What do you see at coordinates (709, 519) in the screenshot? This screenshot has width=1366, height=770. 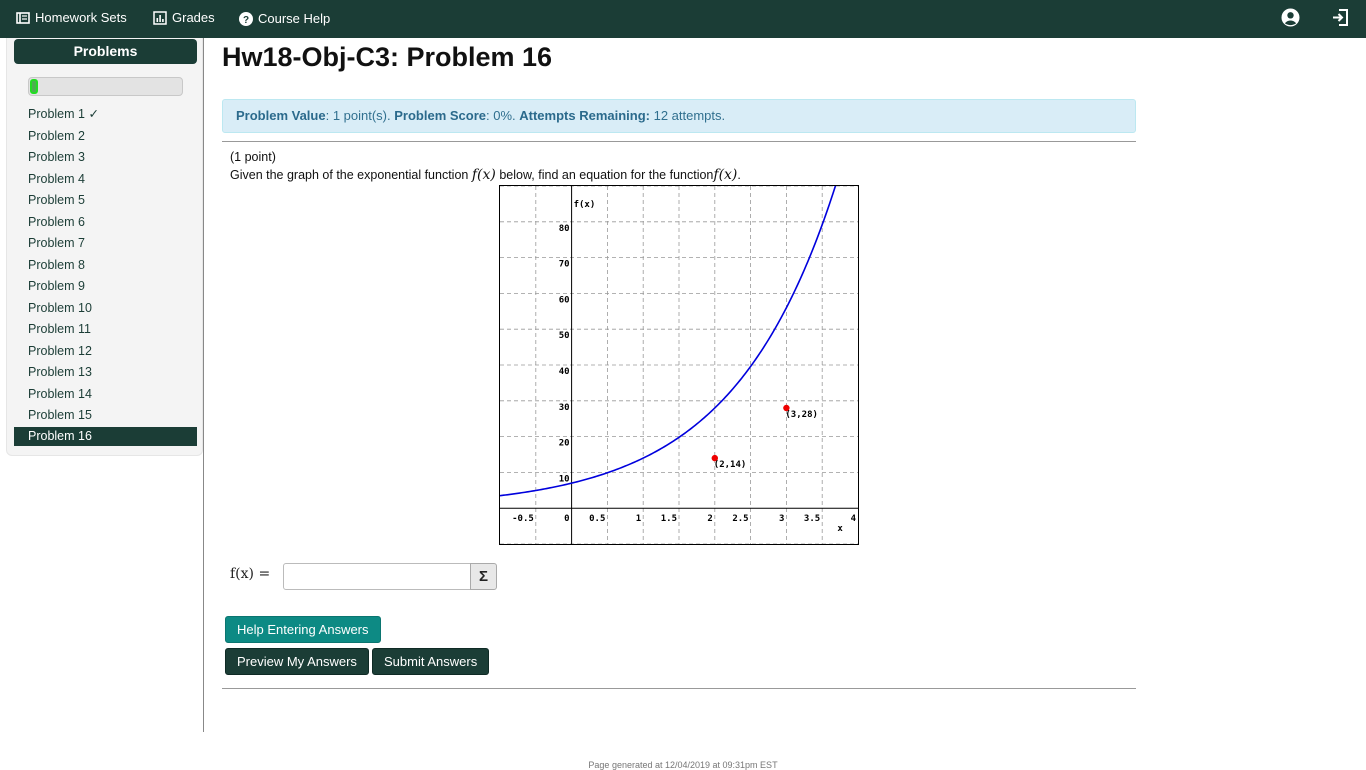 I see `x-tick-label: 2` at bounding box center [709, 519].